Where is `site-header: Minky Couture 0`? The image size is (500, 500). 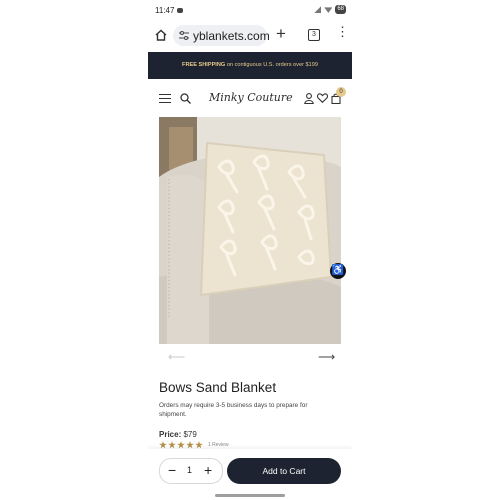 site-header: Minky Couture 0 is located at coordinates (250, 98).